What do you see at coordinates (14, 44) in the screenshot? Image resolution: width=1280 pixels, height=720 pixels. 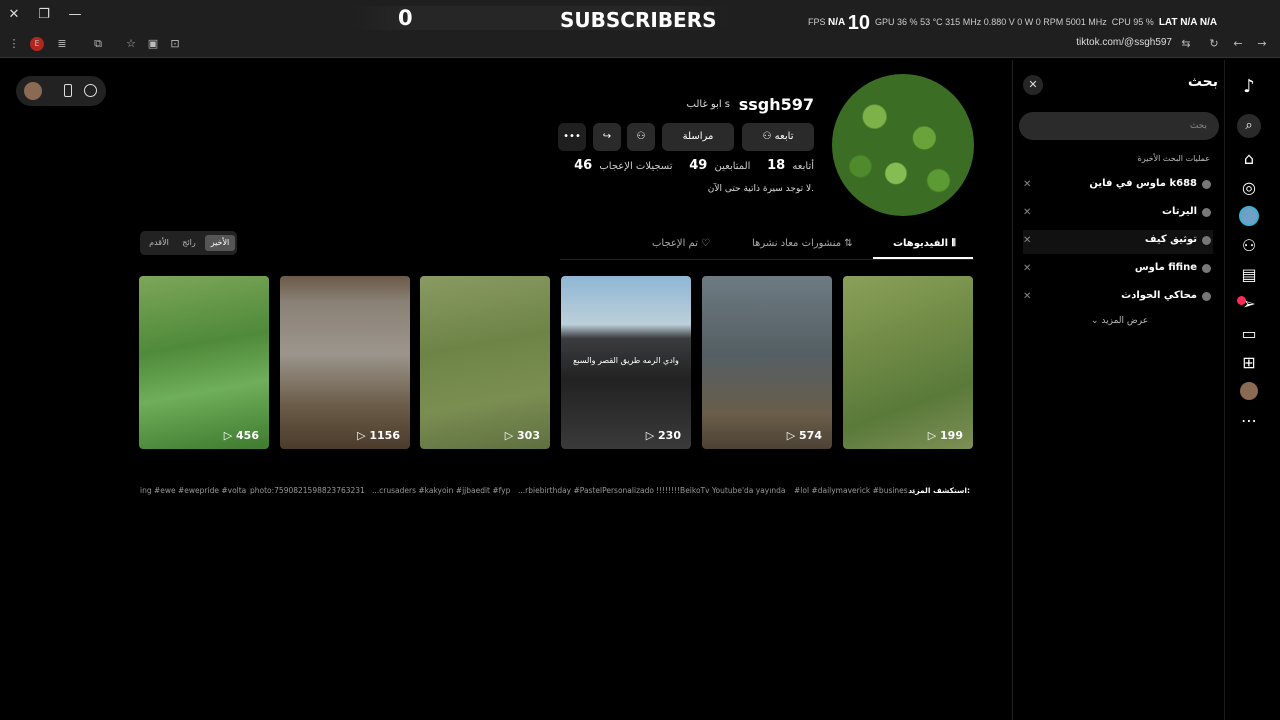 I see `menu-dots-icon: ⋮` at bounding box center [14, 44].